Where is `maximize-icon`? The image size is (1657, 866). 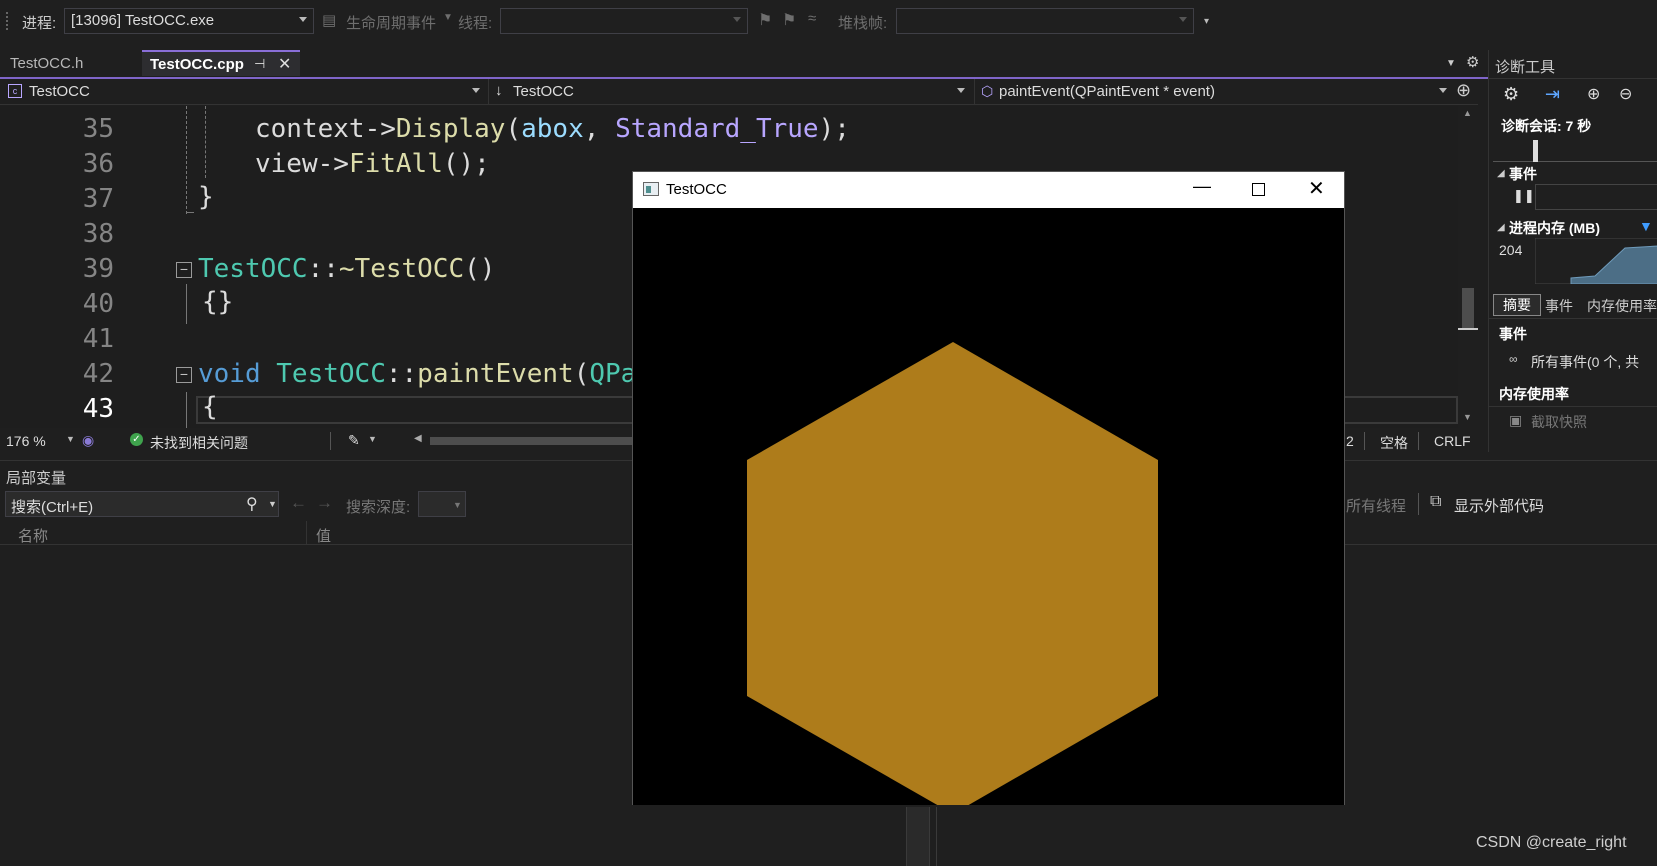 maximize-icon is located at coordinates (1258, 189).